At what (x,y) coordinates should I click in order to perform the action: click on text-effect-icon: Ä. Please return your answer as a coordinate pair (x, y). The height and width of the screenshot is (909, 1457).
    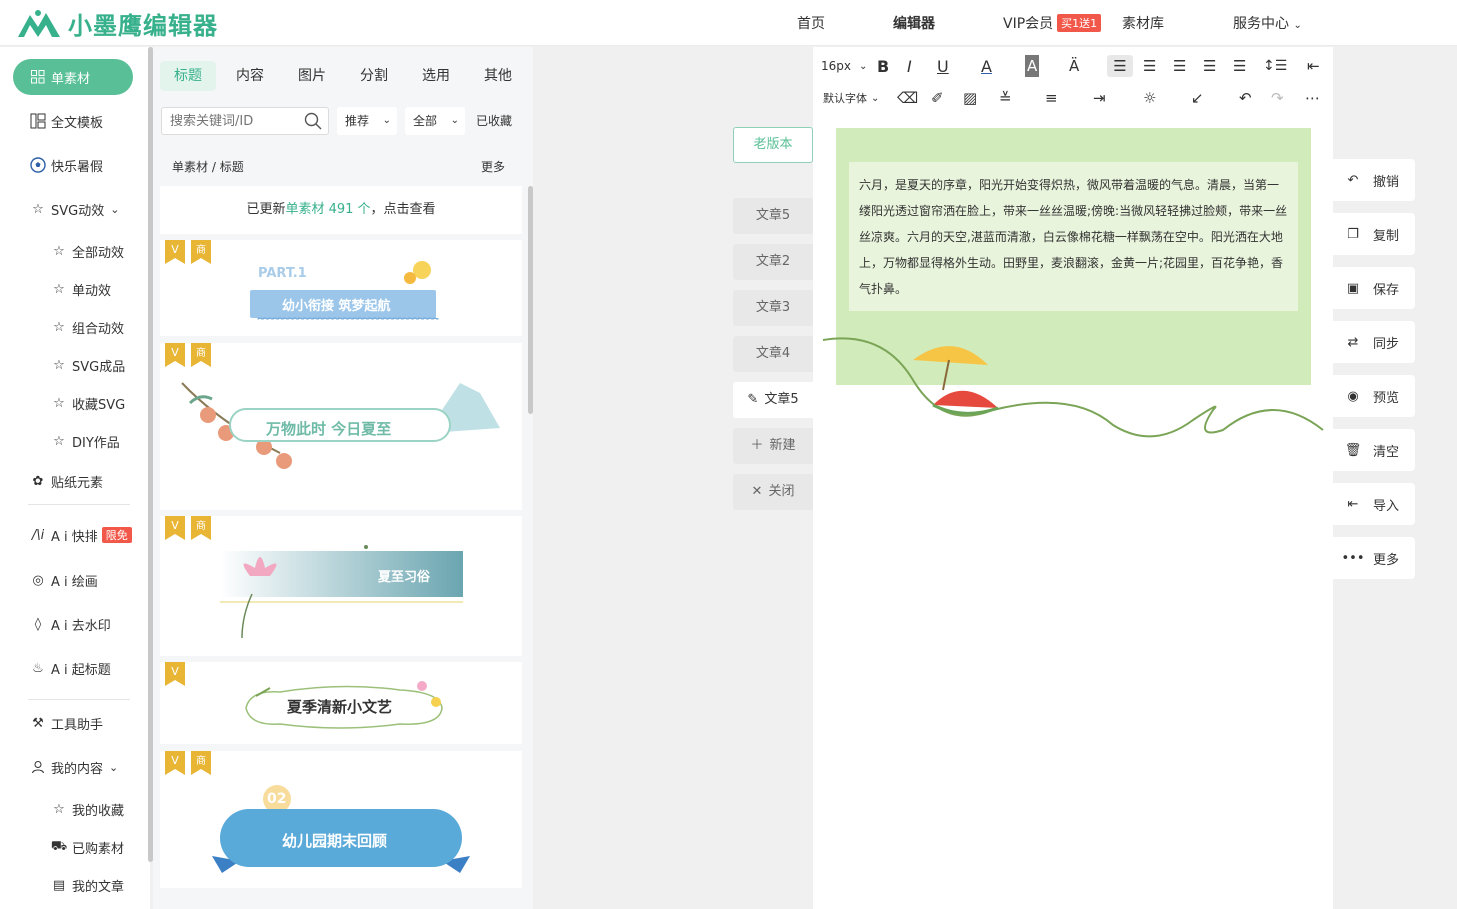
    Looking at the image, I should click on (1074, 66).